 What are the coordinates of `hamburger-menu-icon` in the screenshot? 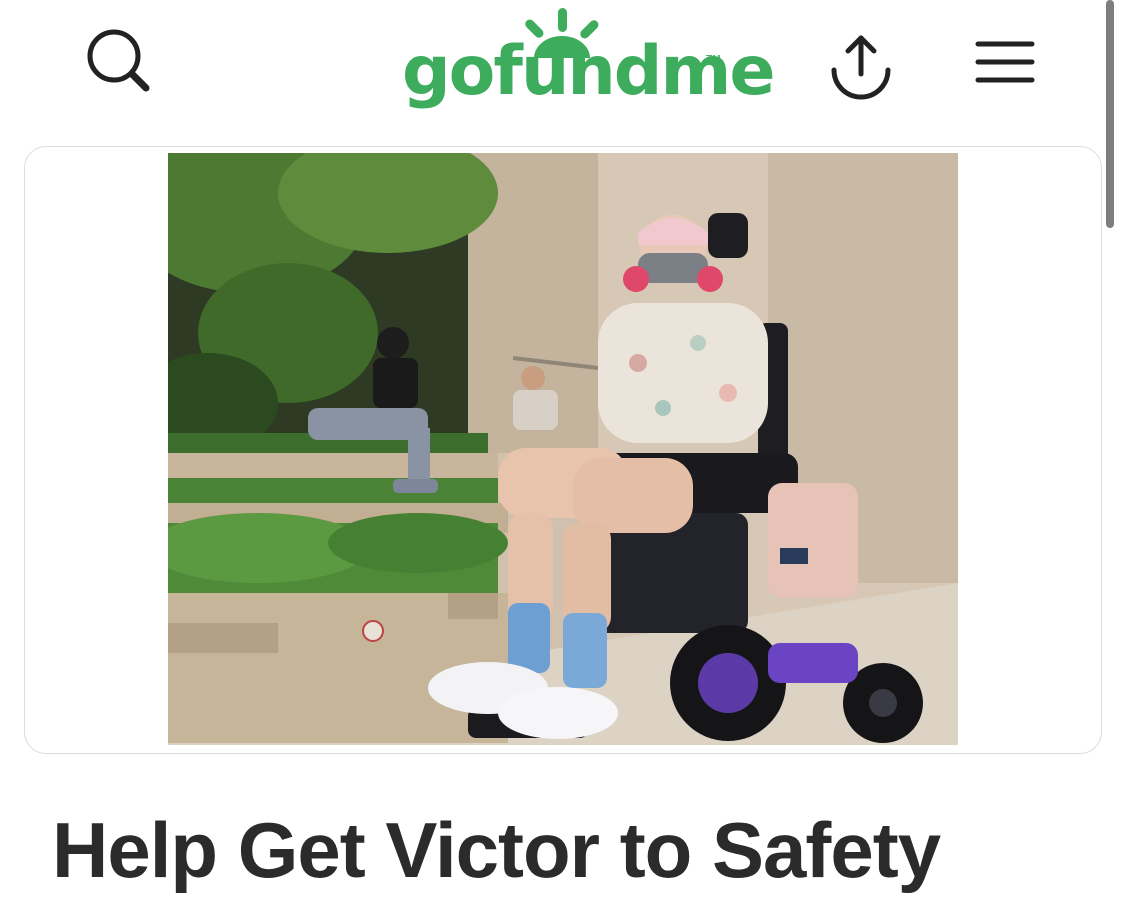 It's located at (1005, 62).